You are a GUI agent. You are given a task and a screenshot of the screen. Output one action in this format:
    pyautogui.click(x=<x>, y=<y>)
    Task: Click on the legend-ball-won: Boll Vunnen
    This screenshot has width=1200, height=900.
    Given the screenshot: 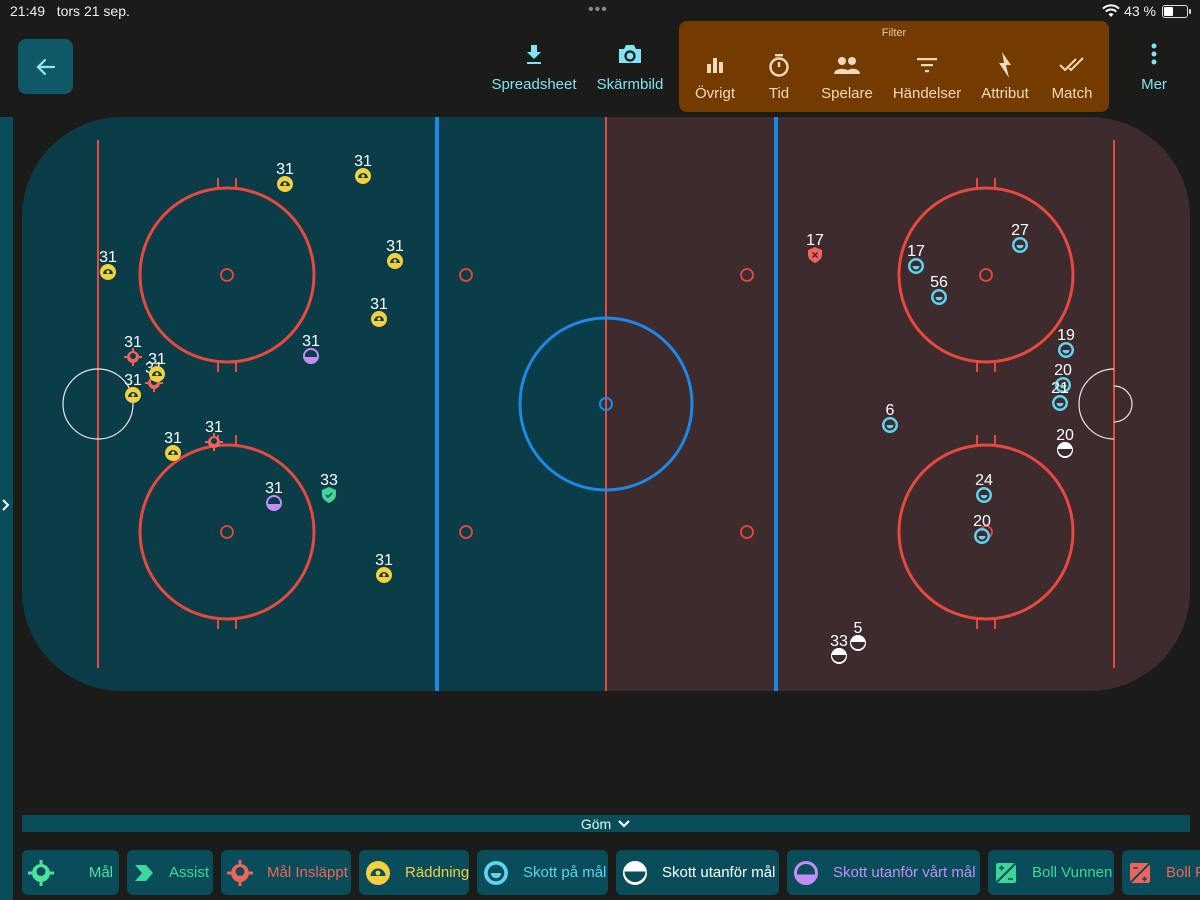 What is the action you would take?
    pyautogui.click(x=1051, y=872)
    